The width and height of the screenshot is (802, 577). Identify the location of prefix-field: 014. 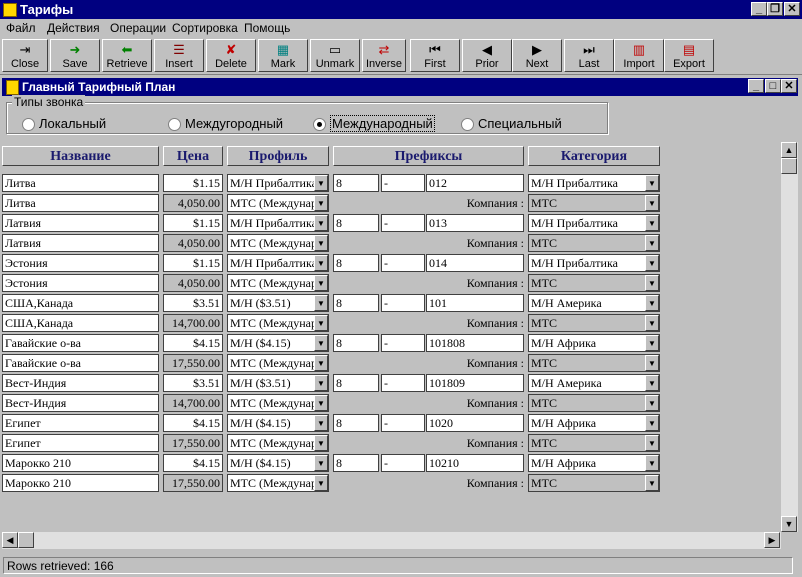
(475, 263).